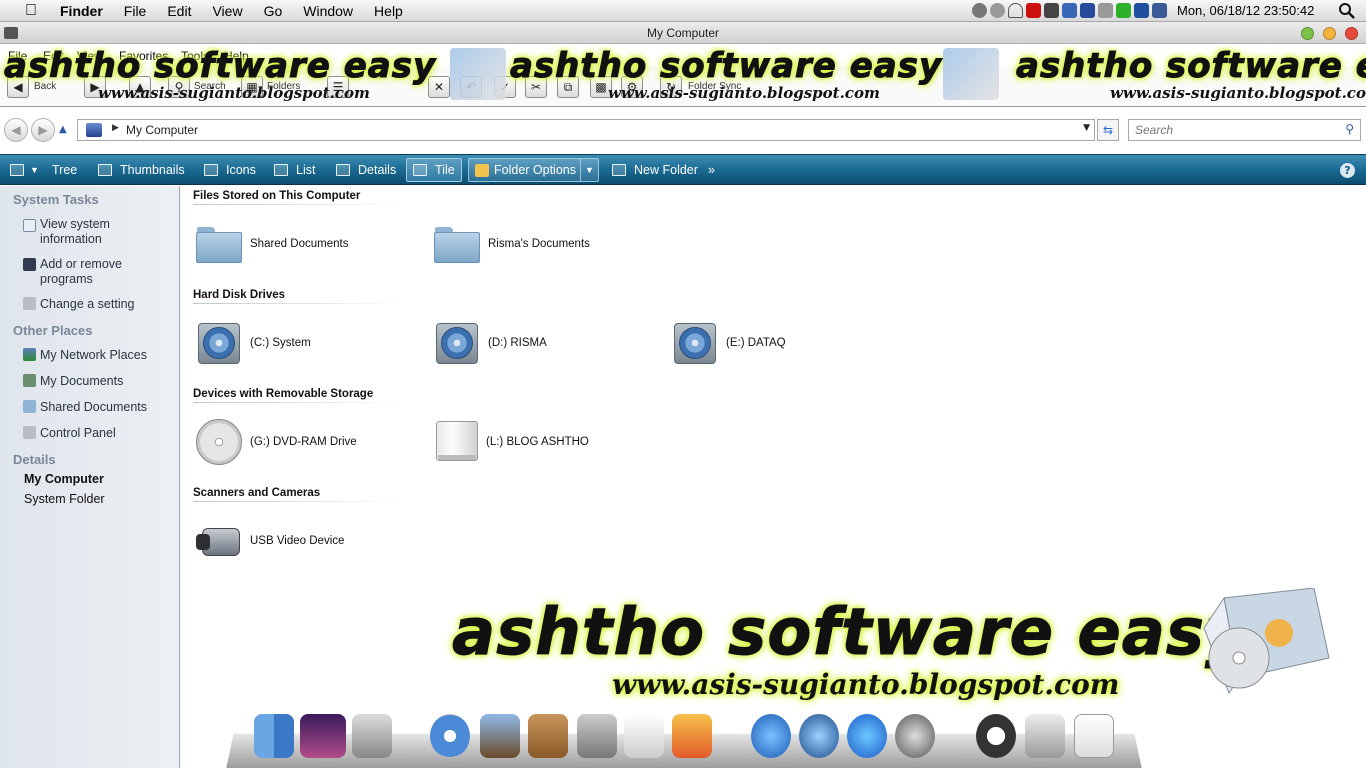 The height and width of the screenshot is (768, 1366). What do you see at coordinates (78, 433) in the screenshot?
I see `place-control-panel: Control Panel` at bounding box center [78, 433].